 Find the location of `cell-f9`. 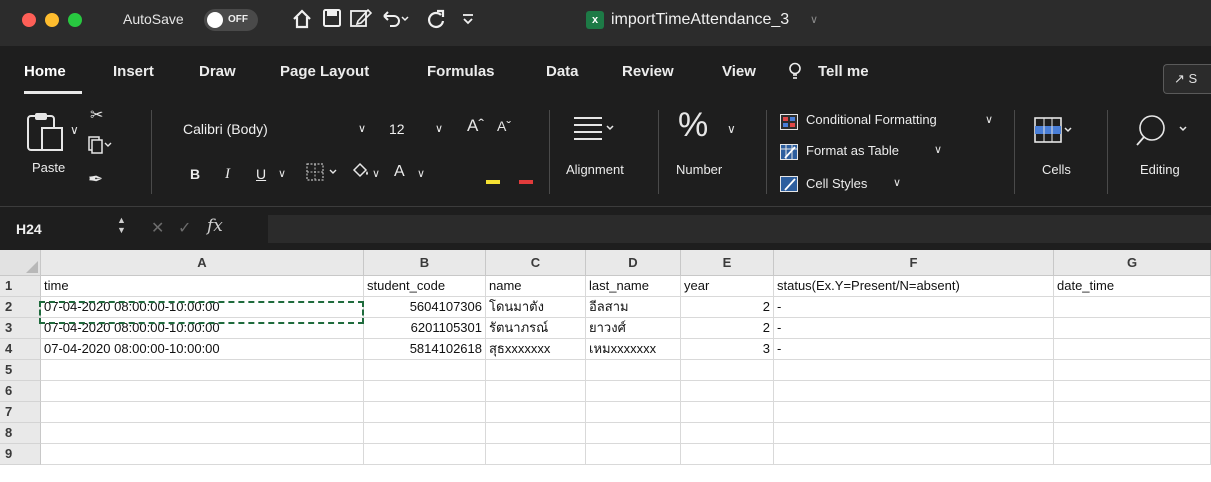

cell-f9 is located at coordinates (914, 454).